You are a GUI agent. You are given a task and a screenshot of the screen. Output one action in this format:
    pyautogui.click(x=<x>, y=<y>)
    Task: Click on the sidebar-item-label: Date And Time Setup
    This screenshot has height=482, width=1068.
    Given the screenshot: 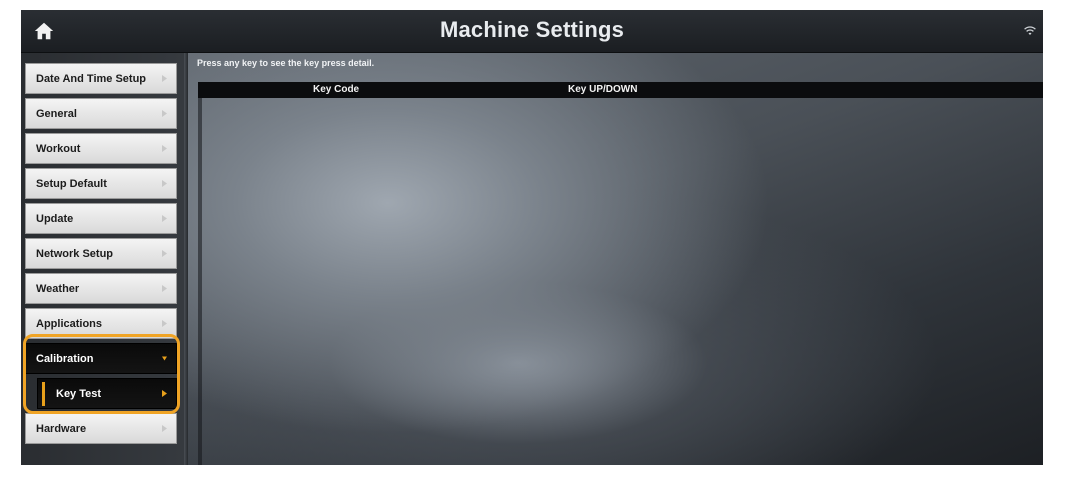 What is the action you would take?
    pyautogui.click(x=91, y=78)
    